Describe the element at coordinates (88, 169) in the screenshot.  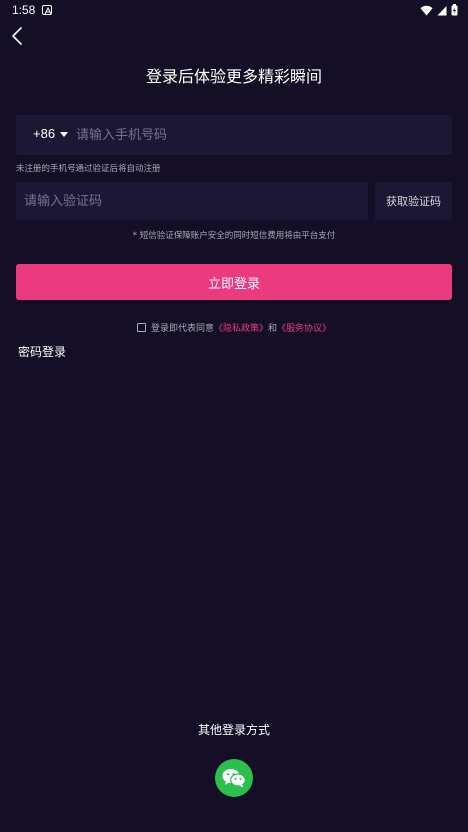
I see `unregistered-hint: 未注册的手机号通过验证后将自动注册` at that location.